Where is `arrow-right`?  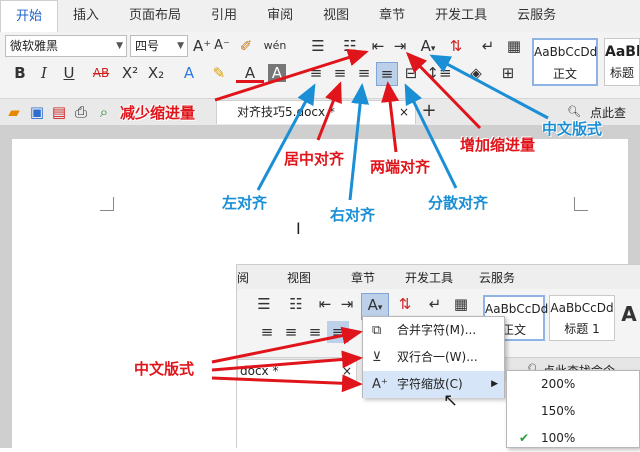
arrow-right is located at coordinates (359, 142).